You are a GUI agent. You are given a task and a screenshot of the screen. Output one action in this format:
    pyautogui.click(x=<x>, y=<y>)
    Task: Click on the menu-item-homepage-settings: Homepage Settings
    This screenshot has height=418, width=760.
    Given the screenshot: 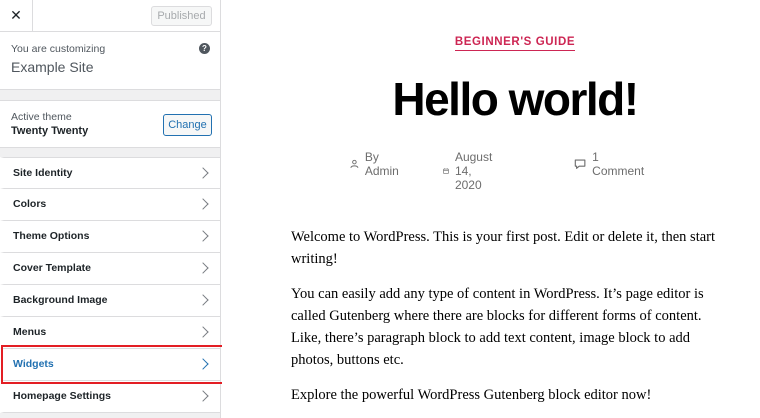 What is the action you would take?
    pyautogui.click(x=110, y=397)
    